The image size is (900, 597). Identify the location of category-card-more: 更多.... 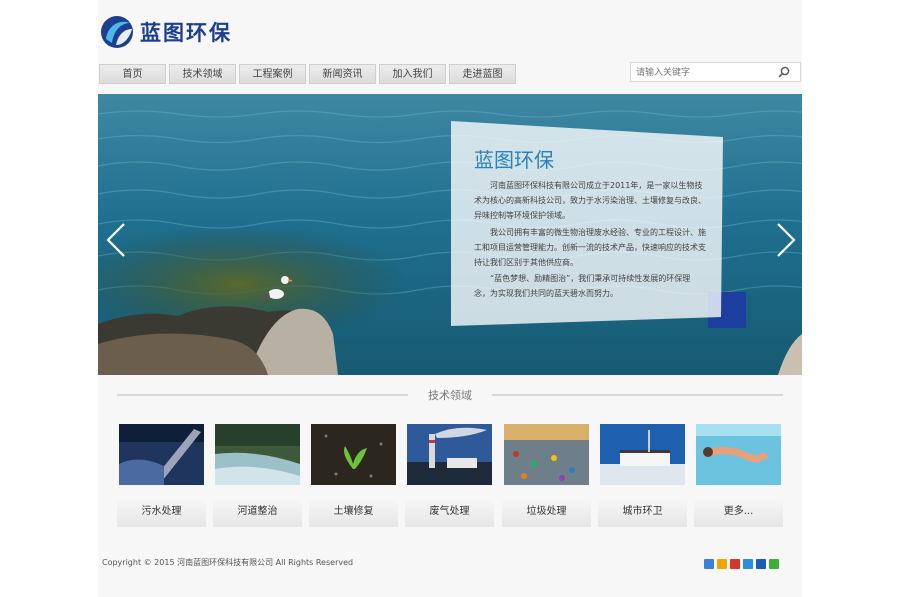
(738, 476).